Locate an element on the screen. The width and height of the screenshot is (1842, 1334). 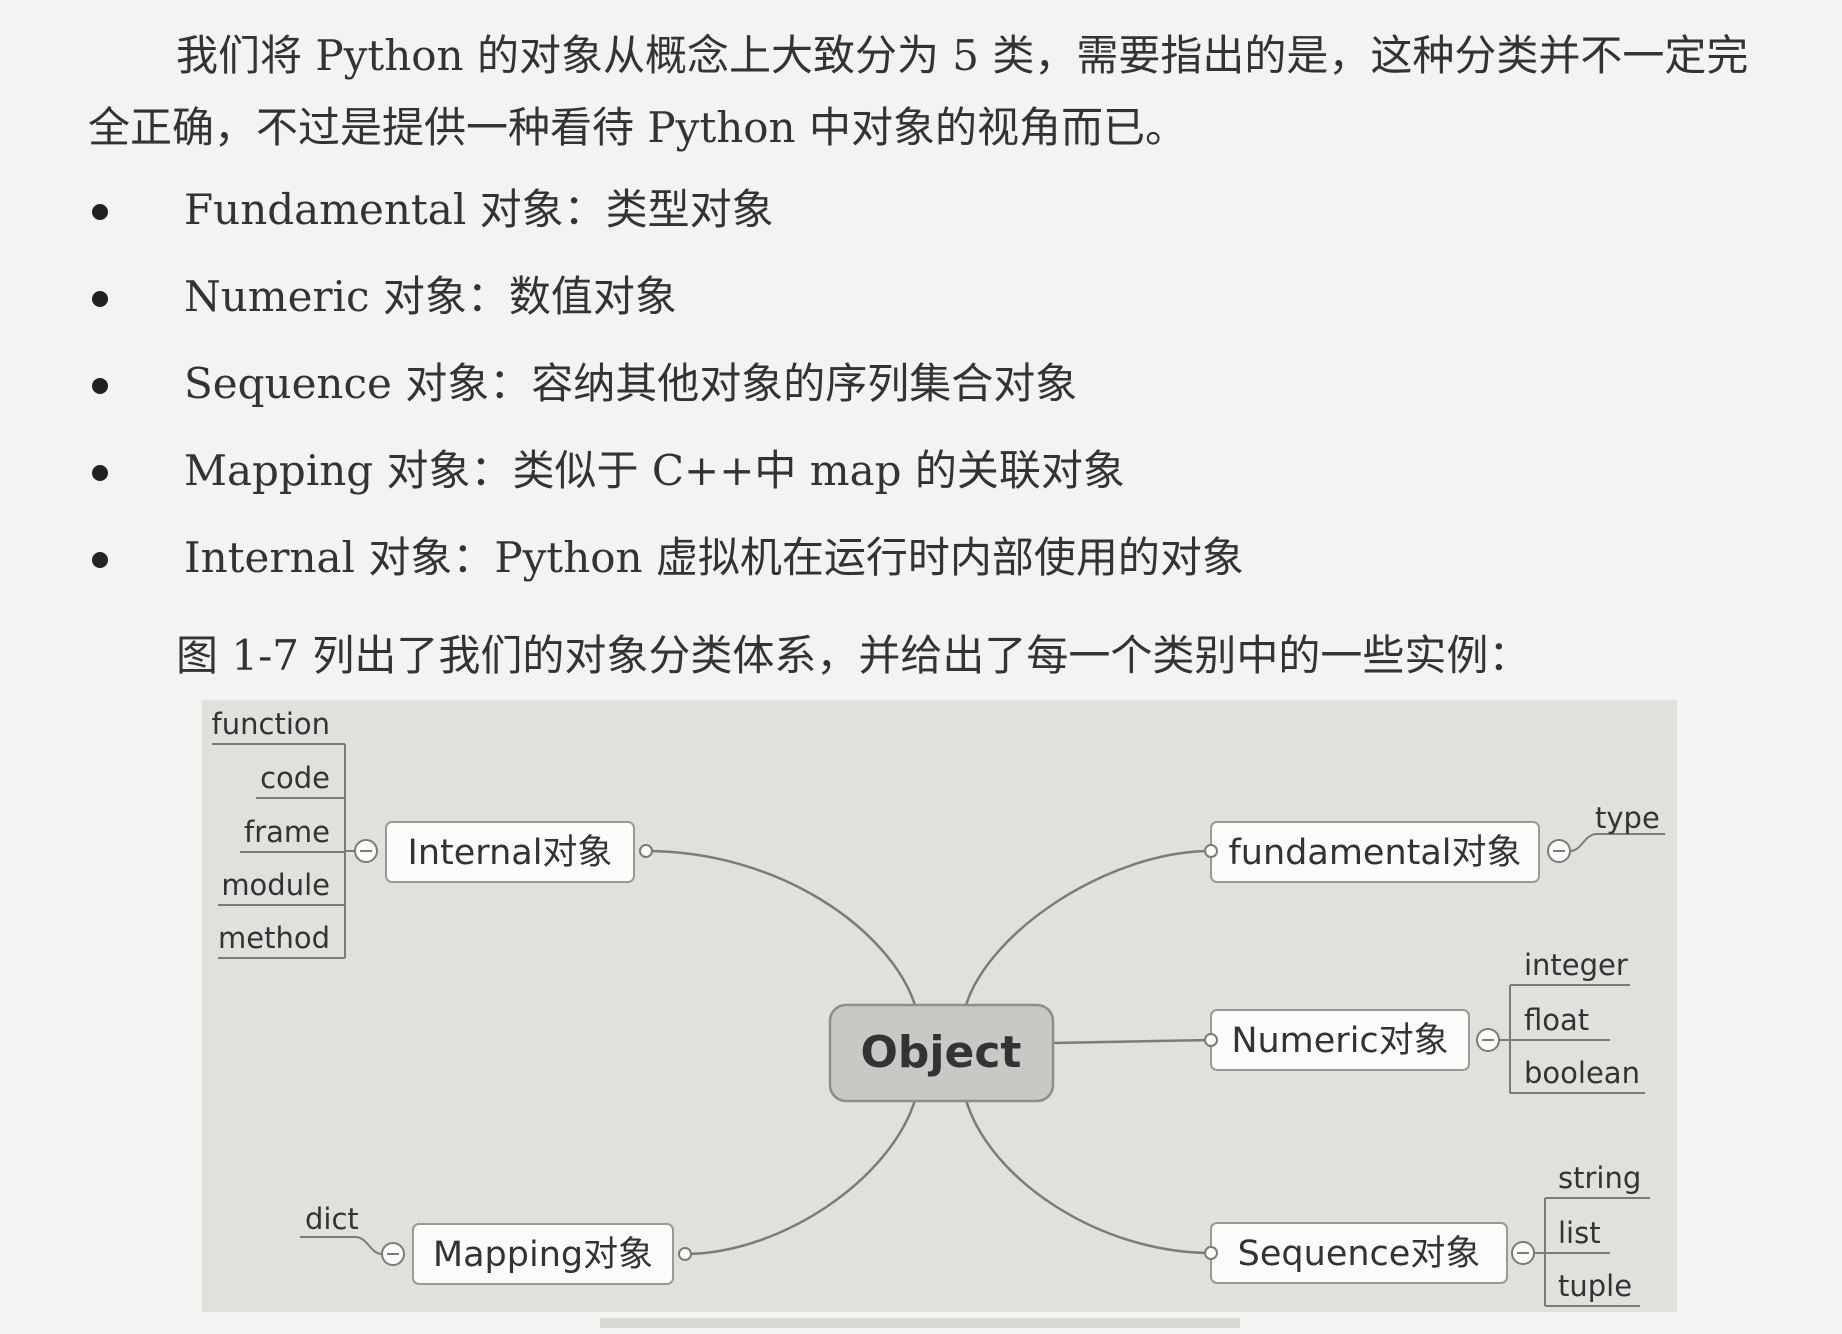
center-node: Object is located at coordinates (941, 1053).